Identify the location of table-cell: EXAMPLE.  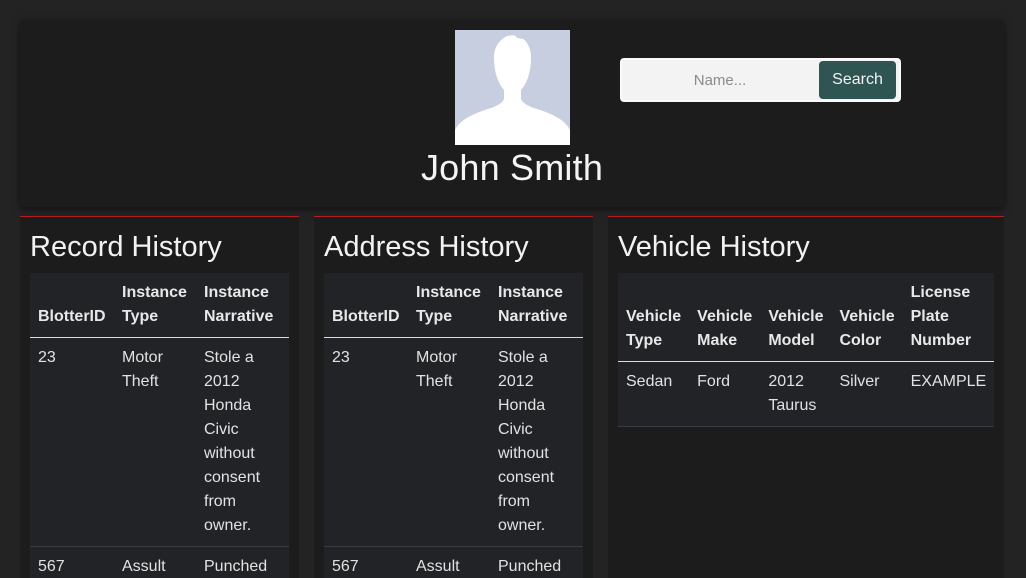
(948, 394).